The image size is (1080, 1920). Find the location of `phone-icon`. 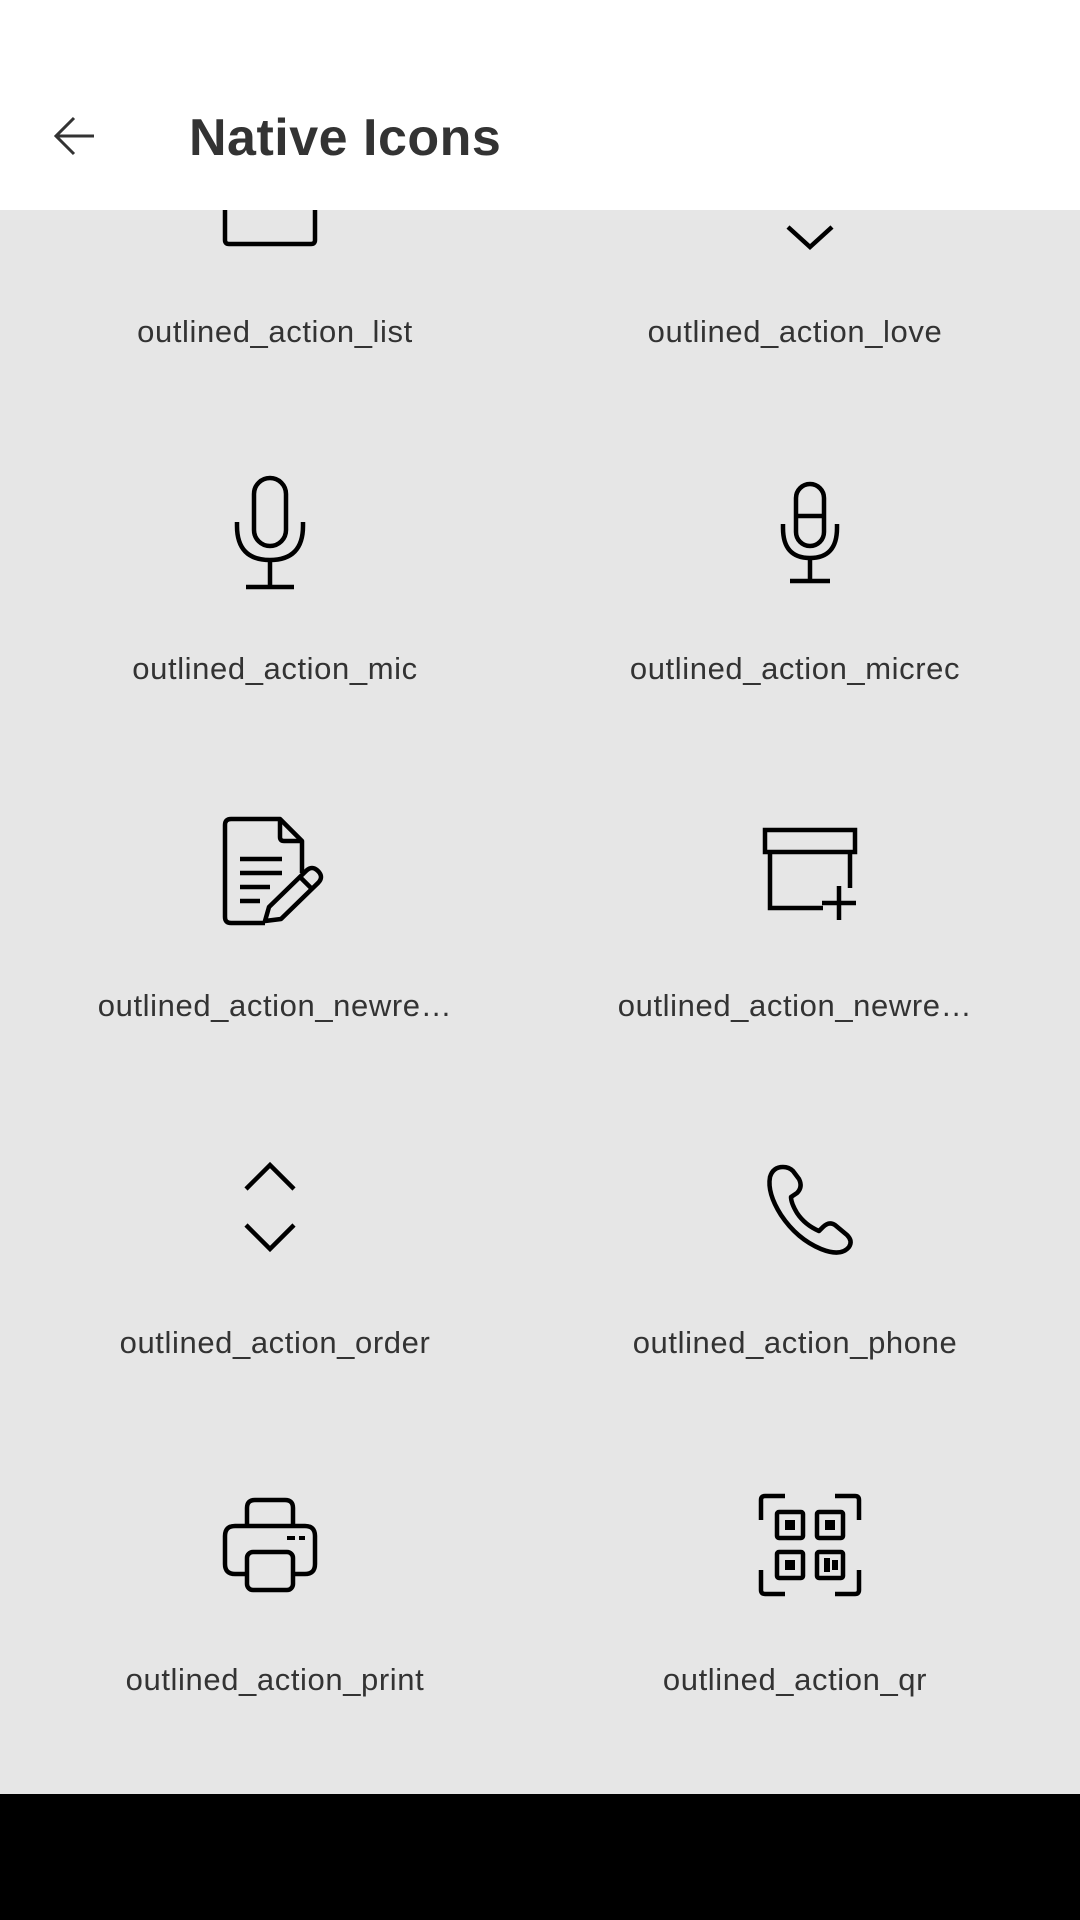

phone-icon is located at coordinates (810, 1208).